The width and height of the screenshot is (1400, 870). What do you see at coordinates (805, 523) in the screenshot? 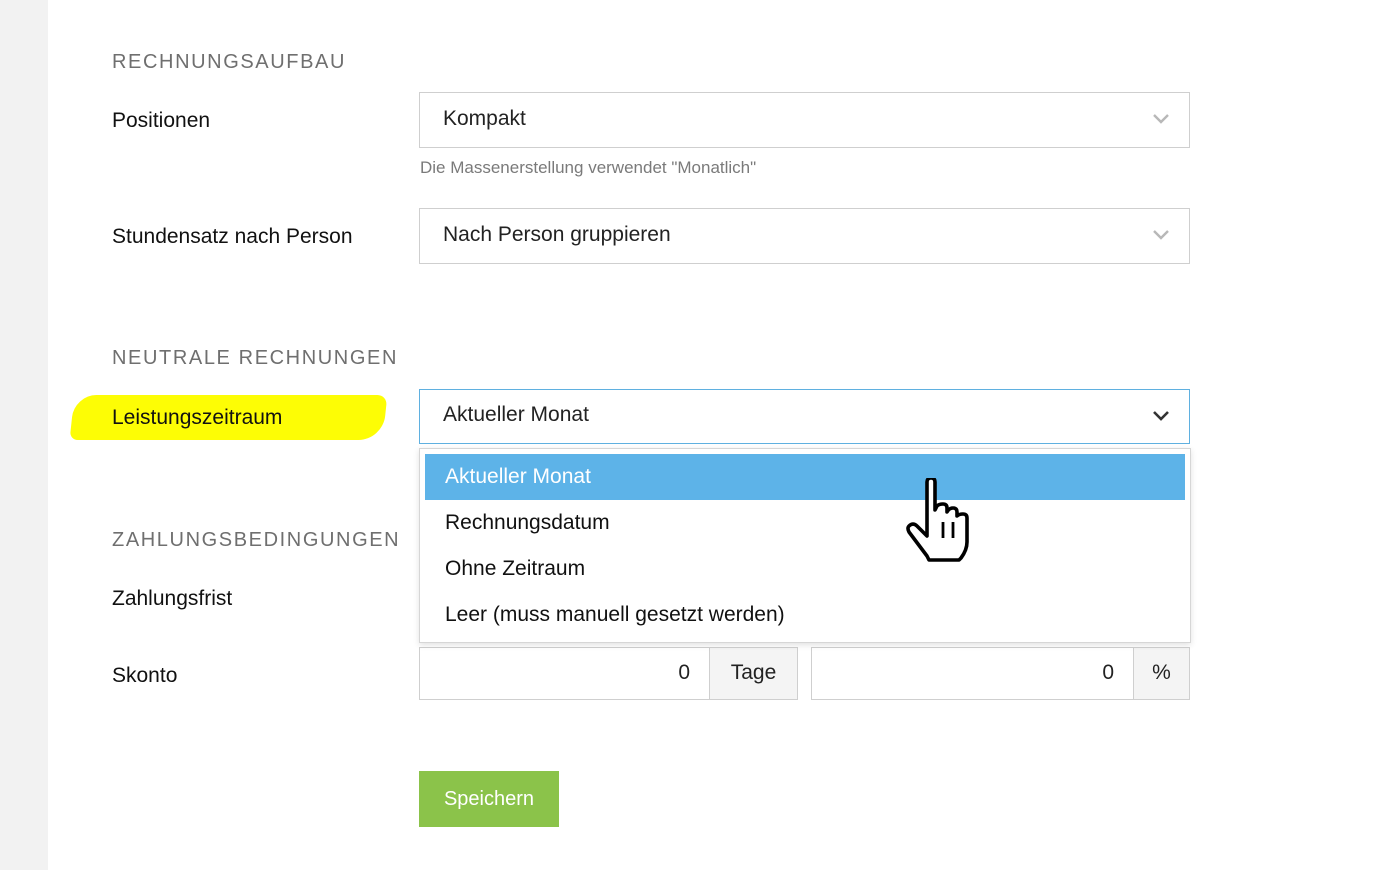
I see `dropdown-option: Rechnungsdatum` at bounding box center [805, 523].